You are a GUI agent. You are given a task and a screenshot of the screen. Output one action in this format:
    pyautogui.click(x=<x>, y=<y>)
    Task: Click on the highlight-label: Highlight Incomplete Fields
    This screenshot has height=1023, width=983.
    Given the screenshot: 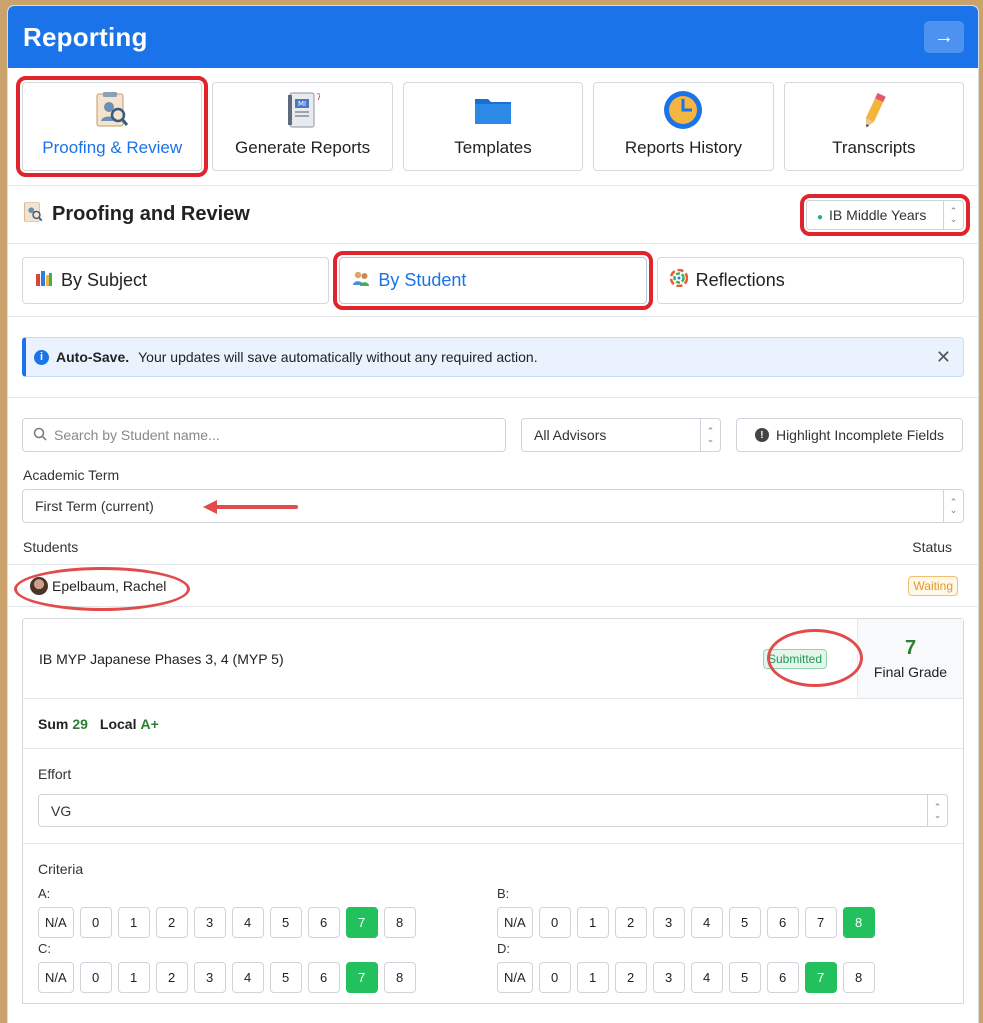 What is the action you would take?
    pyautogui.click(x=860, y=435)
    